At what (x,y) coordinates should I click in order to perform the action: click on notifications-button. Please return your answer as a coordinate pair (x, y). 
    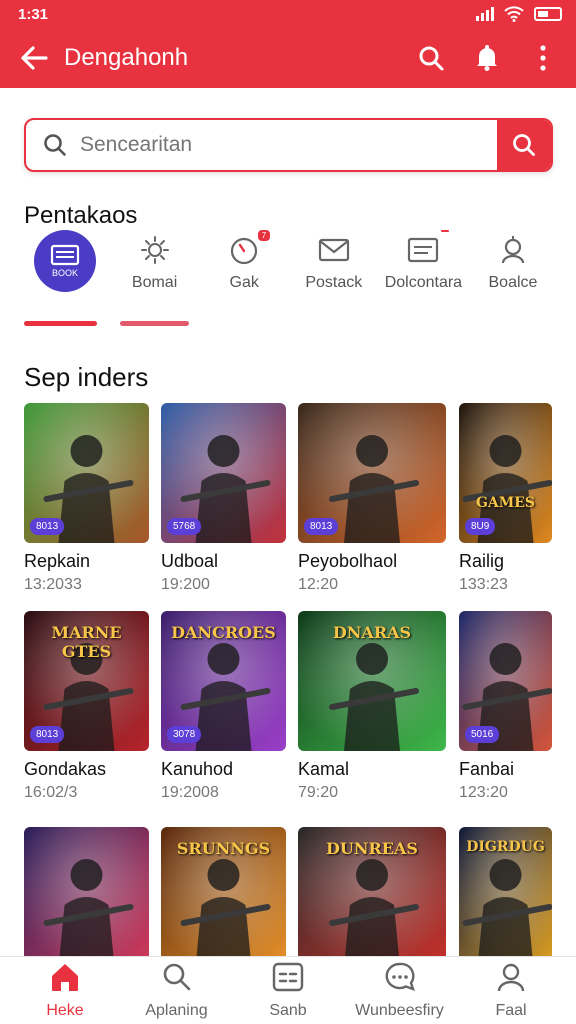
    Looking at the image, I should click on (487, 58).